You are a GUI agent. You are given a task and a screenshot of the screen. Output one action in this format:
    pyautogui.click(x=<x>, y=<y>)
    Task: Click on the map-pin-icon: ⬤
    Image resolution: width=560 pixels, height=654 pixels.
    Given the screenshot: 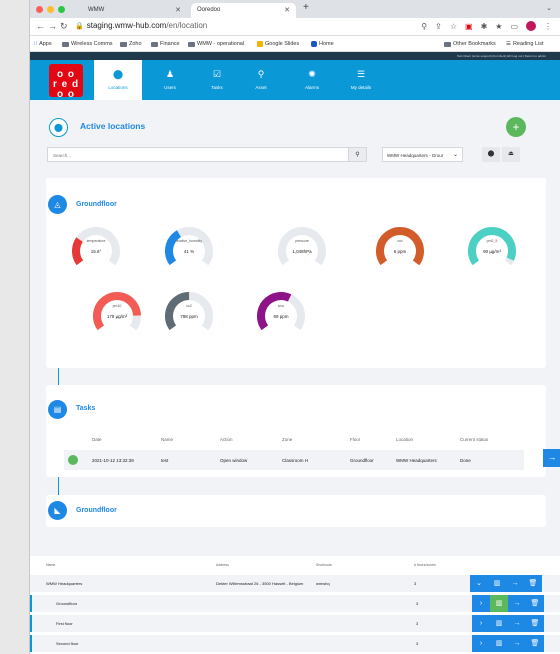 What is the action you would take?
    pyautogui.click(x=491, y=154)
    